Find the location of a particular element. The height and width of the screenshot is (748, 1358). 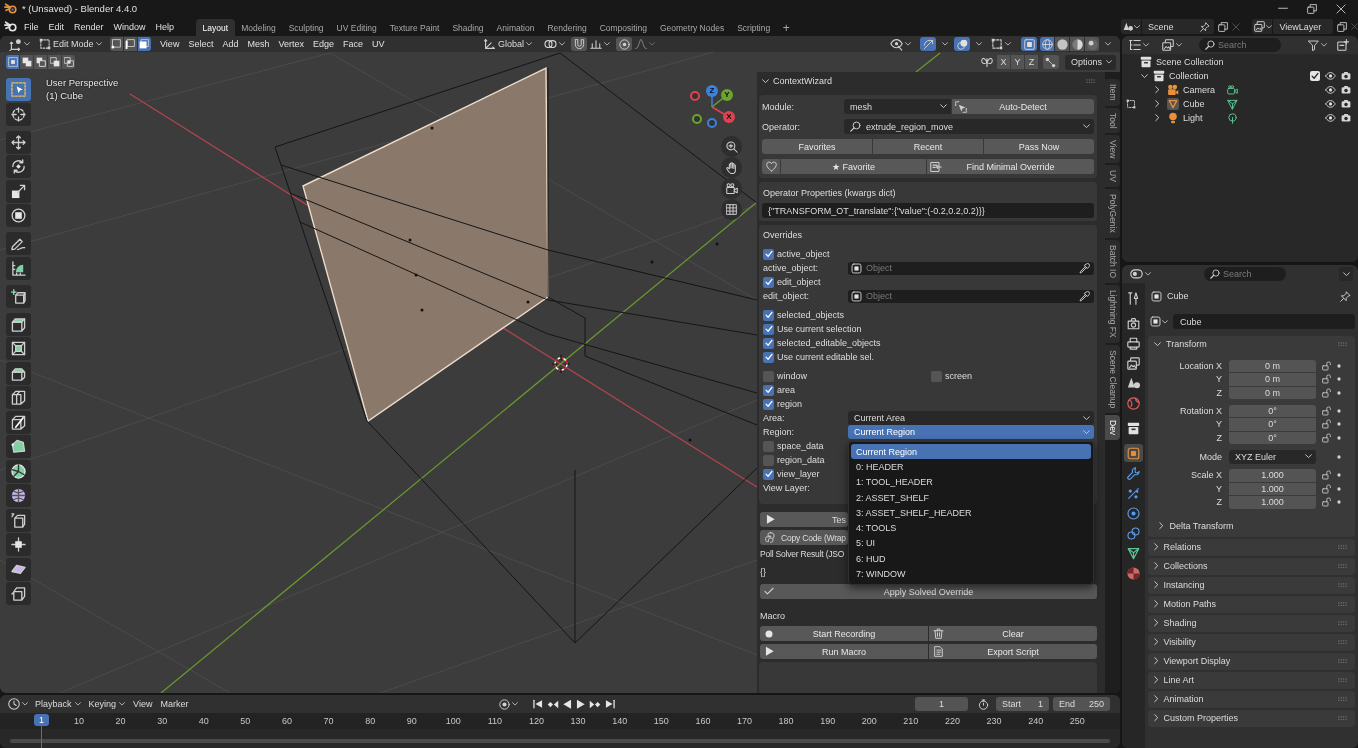

panel-header: Instancing is located at coordinates (1251, 585).